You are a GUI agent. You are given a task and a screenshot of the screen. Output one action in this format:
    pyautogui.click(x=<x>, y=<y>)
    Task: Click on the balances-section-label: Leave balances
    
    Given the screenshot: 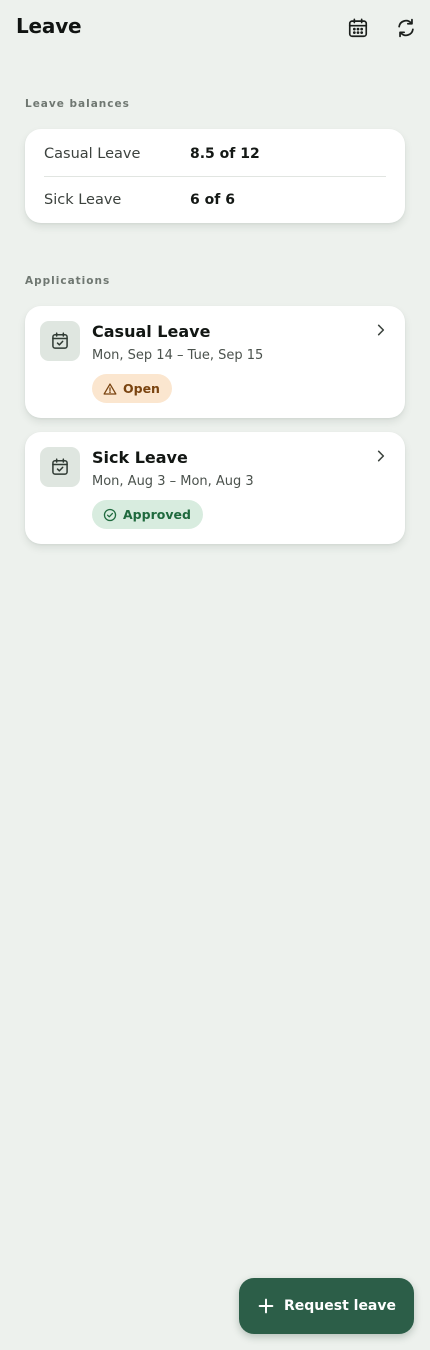 What is the action you would take?
    pyautogui.click(x=77, y=104)
    